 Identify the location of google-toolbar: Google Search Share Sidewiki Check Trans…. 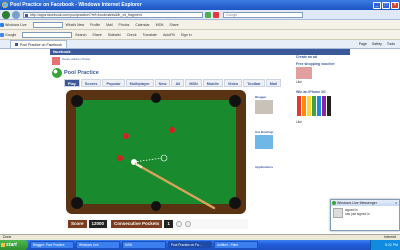
(200, 35).